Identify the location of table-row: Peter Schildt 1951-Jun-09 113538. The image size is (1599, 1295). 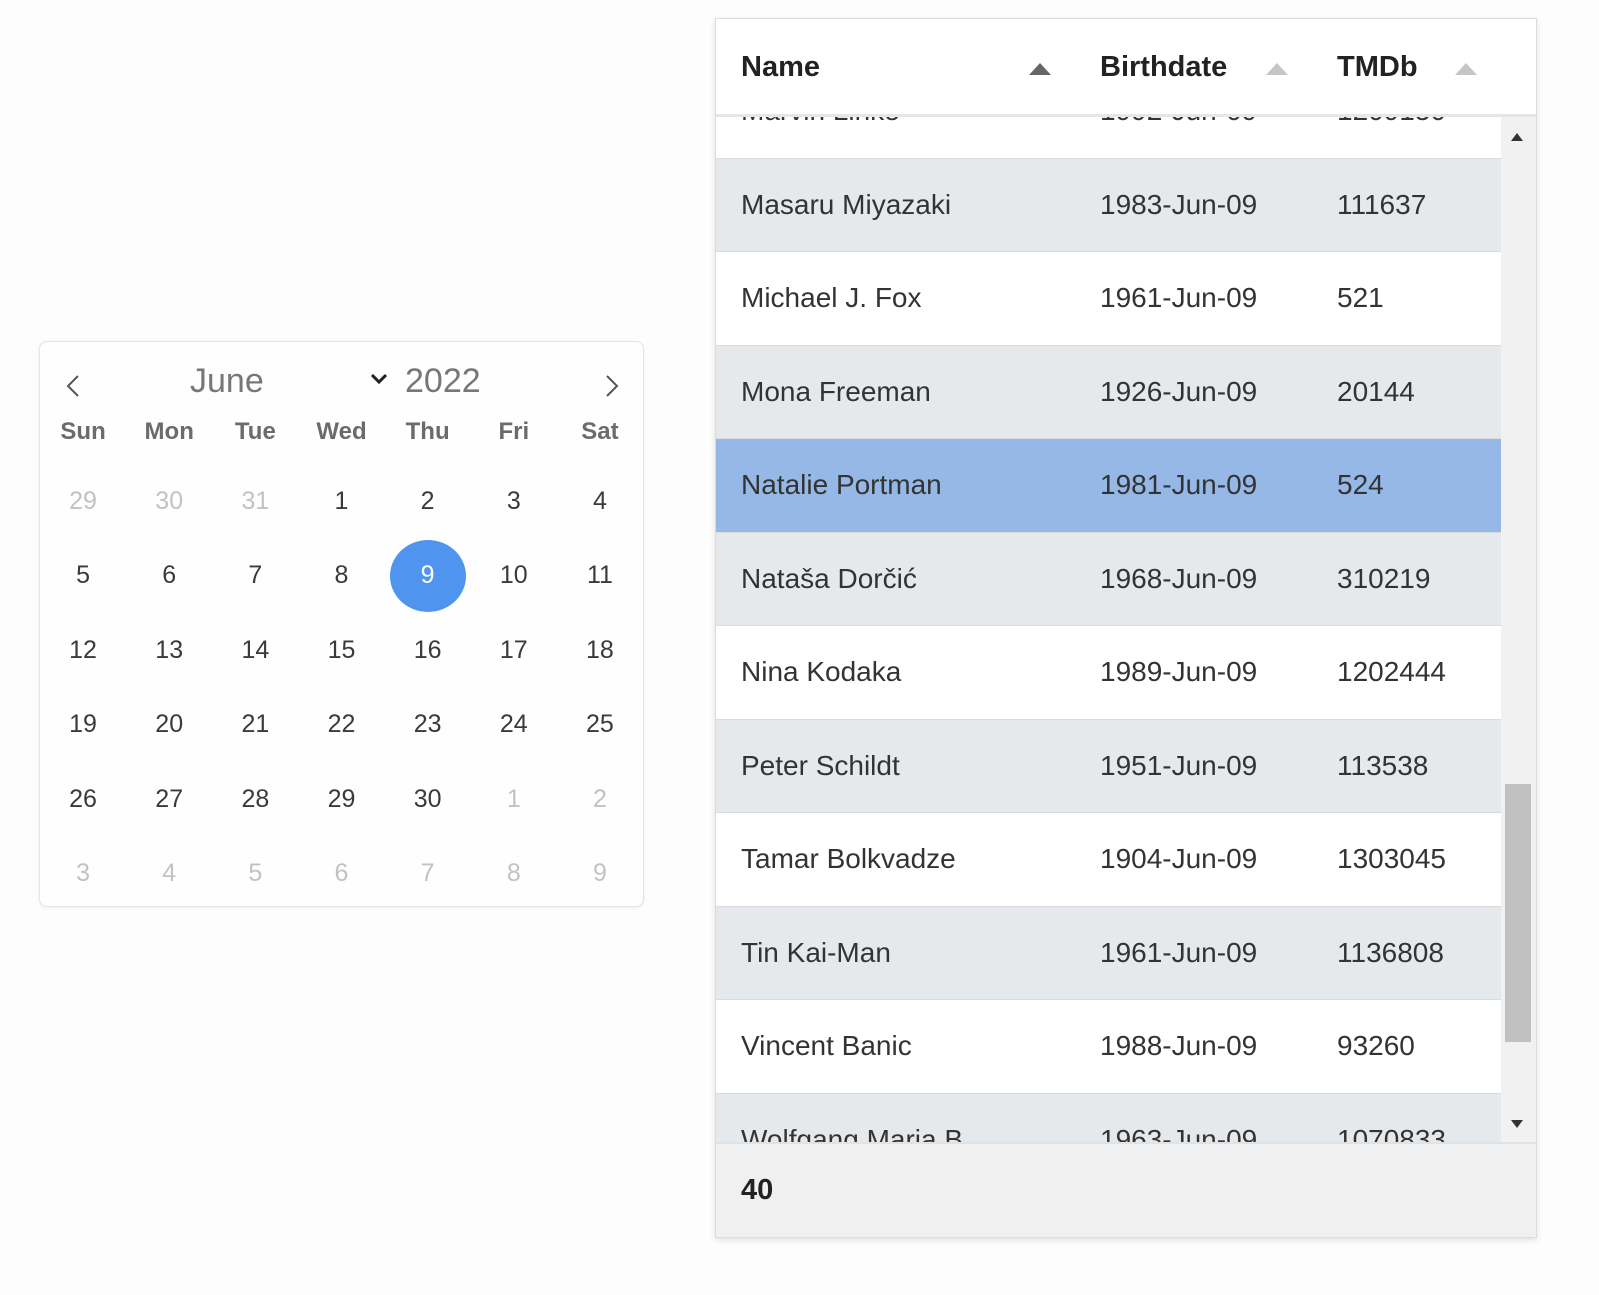
(1108, 766).